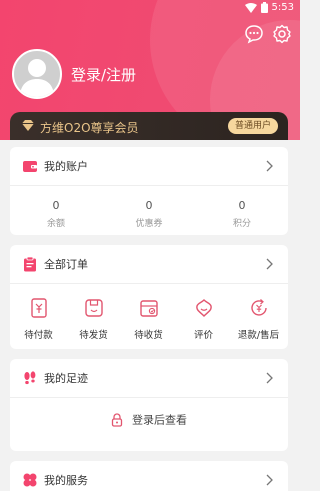 The width and height of the screenshot is (320, 491). I want to click on balance-stat: 0 余额, so click(56, 214).